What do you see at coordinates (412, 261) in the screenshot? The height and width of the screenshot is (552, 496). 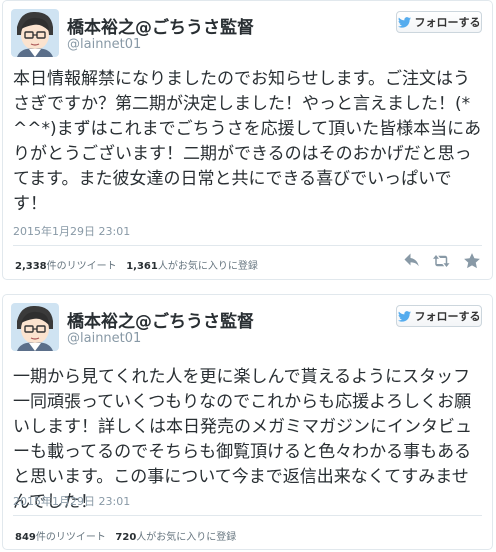 I see `reply-icon` at bounding box center [412, 261].